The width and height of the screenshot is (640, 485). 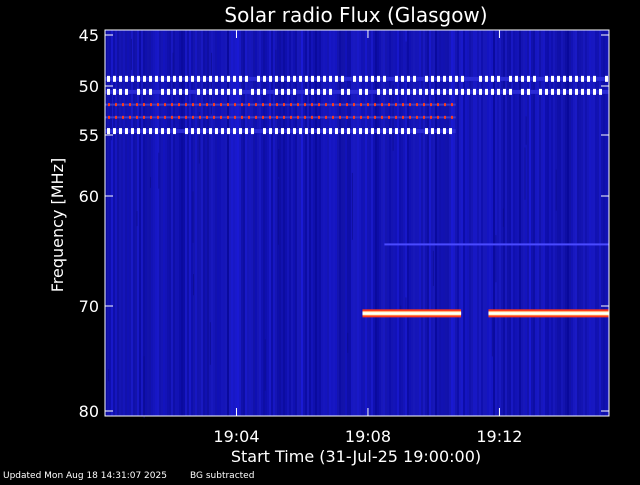 What do you see at coordinates (499, 436) in the screenshot?
I see `x-tick-label: 19:12` at bounding box center [499, 436].